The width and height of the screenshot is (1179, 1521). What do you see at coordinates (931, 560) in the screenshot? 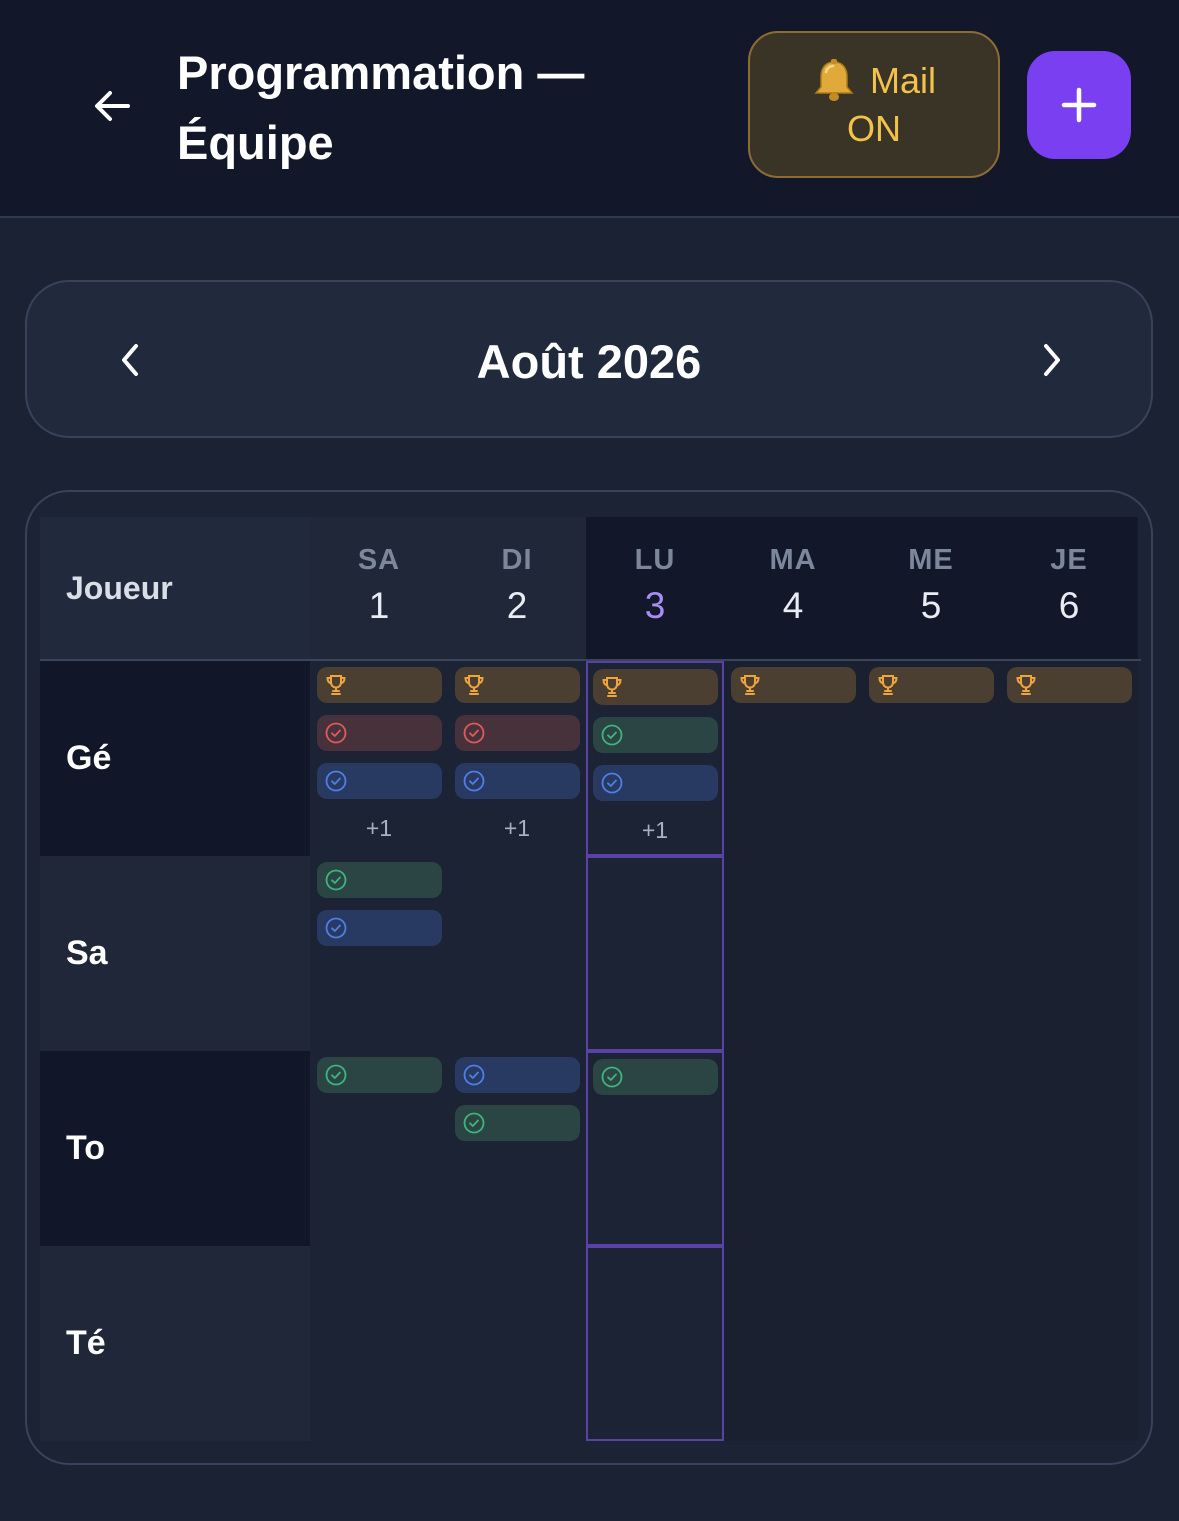
I see `day-of-week-label: ME` at bounding box center [931, 560].